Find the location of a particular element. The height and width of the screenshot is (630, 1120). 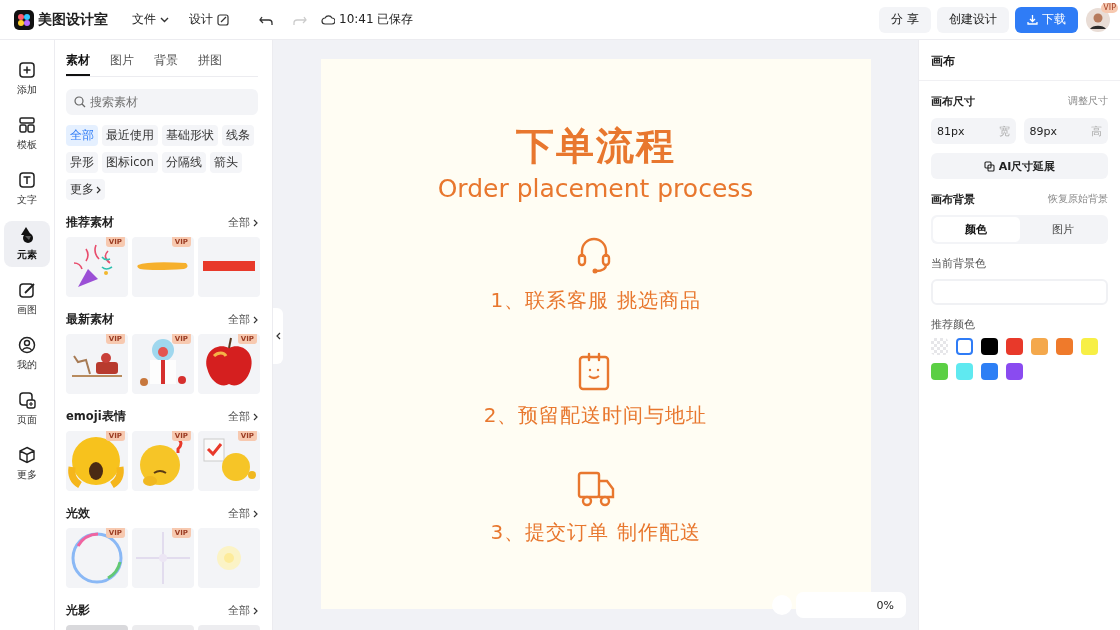

zoom-control: 0% is located at coordinates (851, 605).